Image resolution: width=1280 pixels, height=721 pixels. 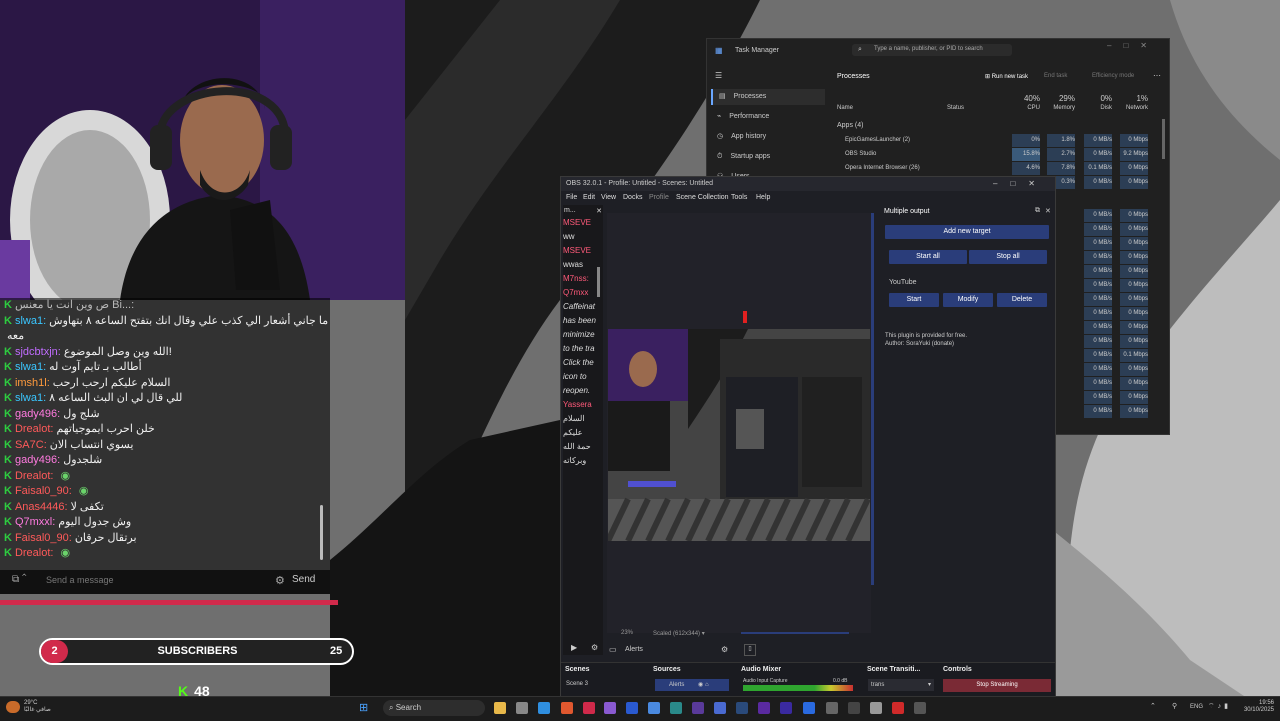 What do you see at coordinates (632, 197) in the screenshot?
I see `menu-docks: Docks` at bounding box center [632, 197].